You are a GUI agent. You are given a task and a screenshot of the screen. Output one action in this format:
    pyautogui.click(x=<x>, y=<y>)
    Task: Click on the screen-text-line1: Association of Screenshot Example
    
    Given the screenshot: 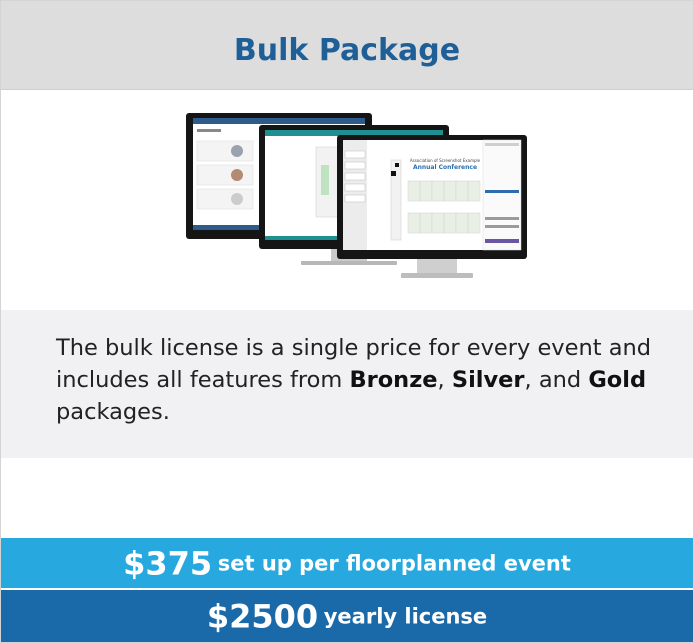 What is the action you would take?
    pyautogui.click(x=445, y=160)
    